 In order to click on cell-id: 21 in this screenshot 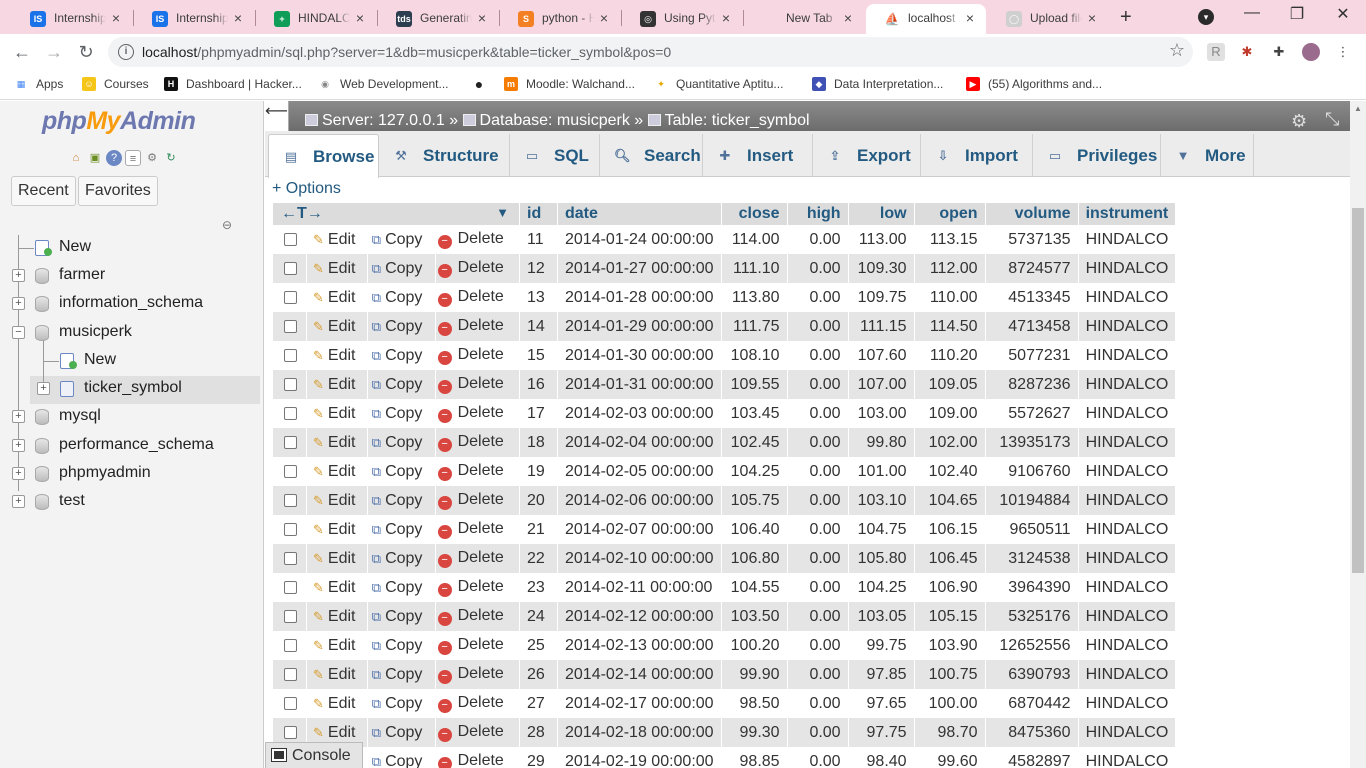, I will do `click(538, 529)`.